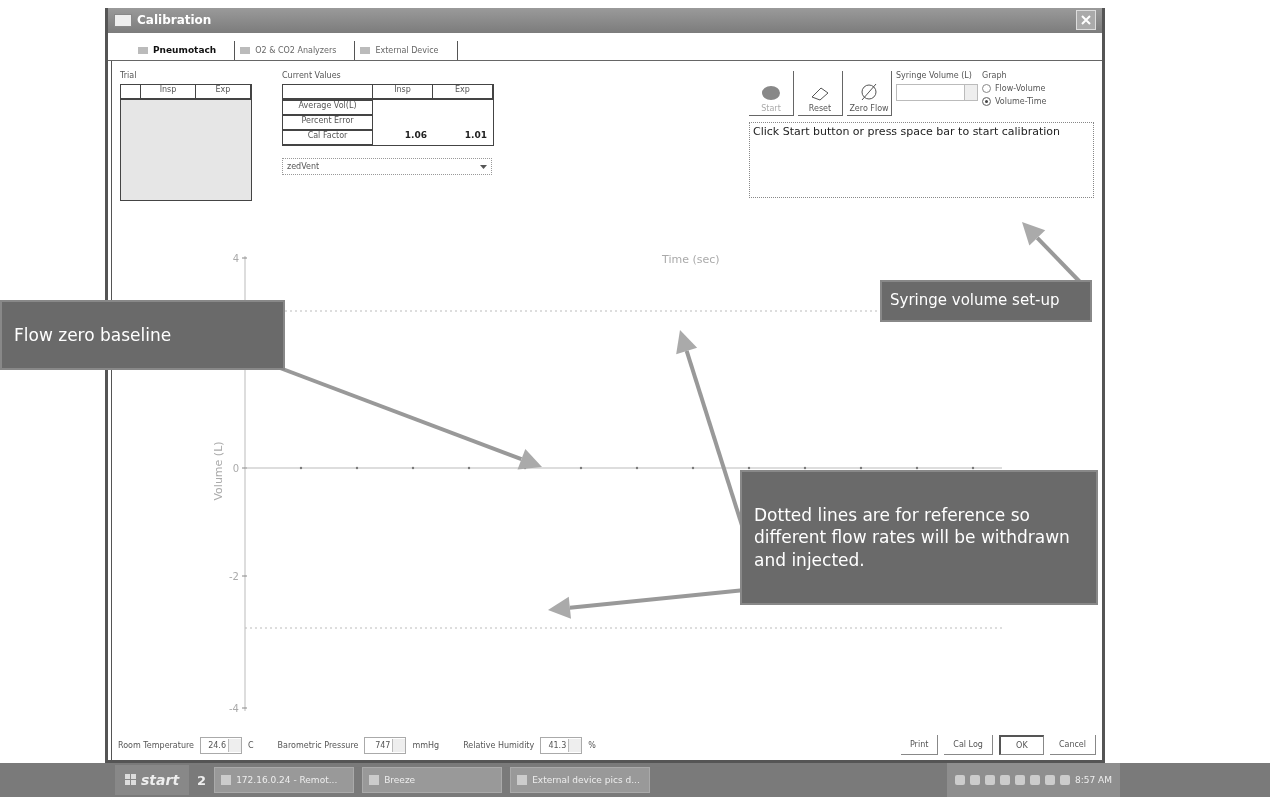  Describe the element at coordinates (968, 745) in the screenshot. I see `dialog-button: Cal Log` at that location.